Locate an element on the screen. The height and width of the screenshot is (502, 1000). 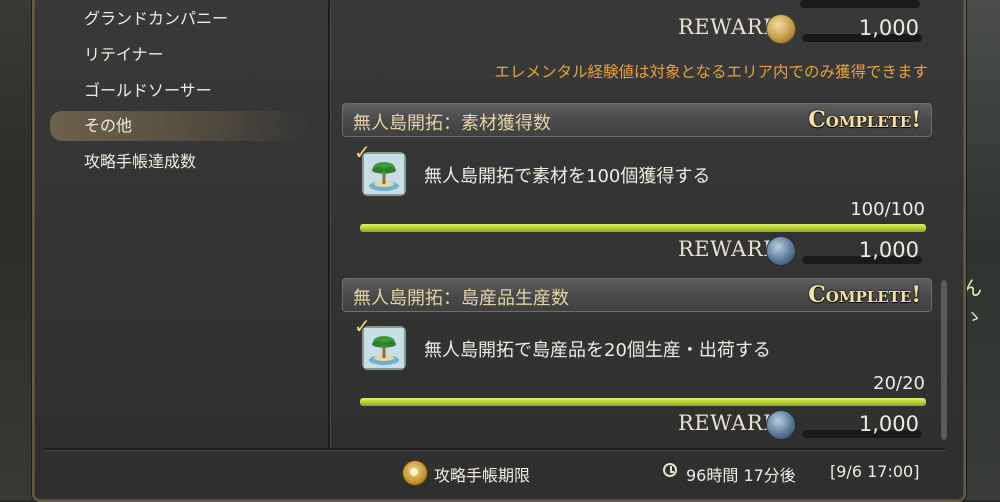
challenge-header: 無人島開拓：島産品生産数 Complete! is located at coordinates (637, 295).